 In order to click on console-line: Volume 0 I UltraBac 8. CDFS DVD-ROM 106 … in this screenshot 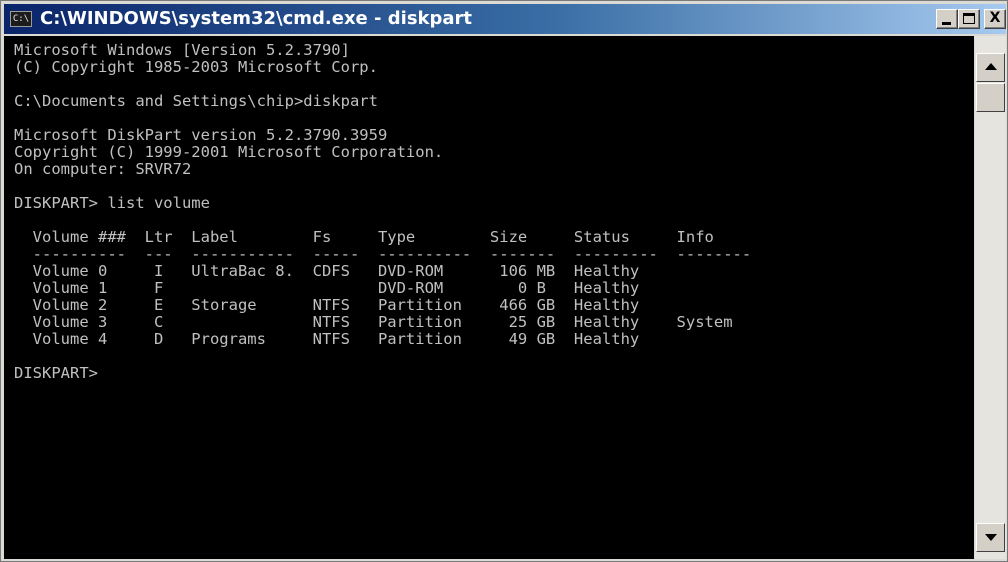, I will do `click(327, 271)`.